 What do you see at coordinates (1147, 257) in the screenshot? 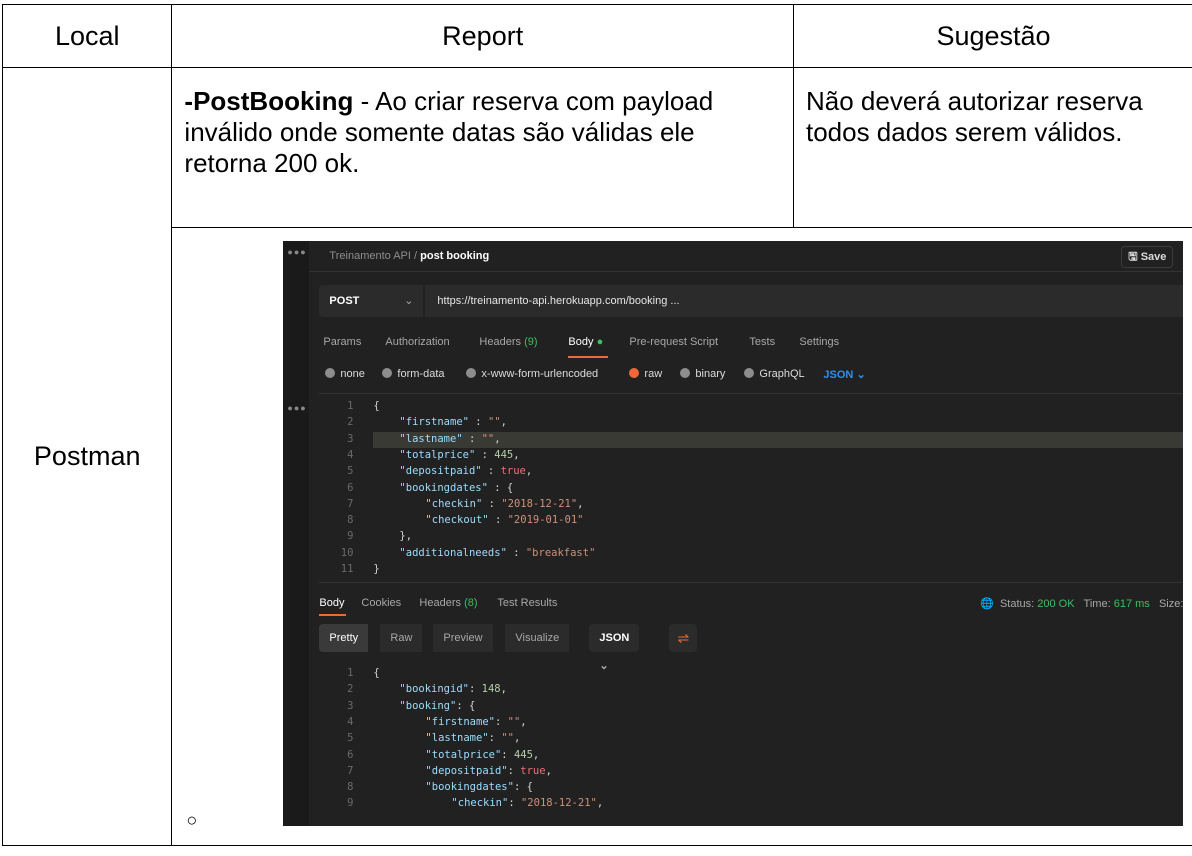
I see `save-button: 🖫 Save` at bounding box center [1147, 257].